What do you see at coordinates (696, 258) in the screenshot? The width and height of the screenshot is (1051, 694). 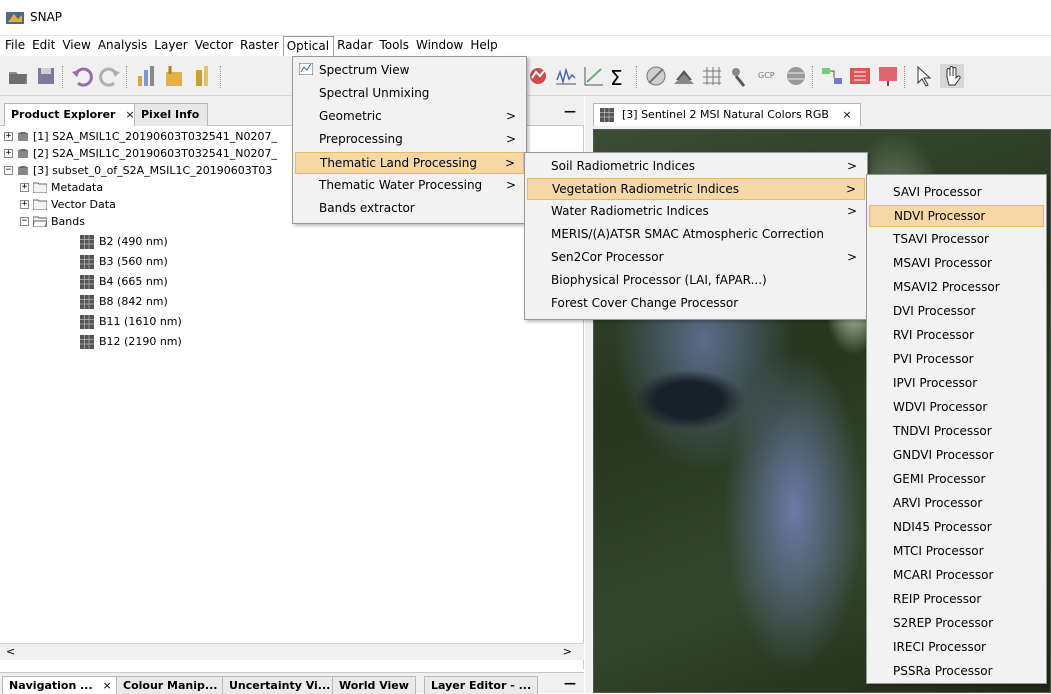 I see `menu-item-sen2cor-processor: Sen2Cor Processor >` at bounding box center [696, 258].